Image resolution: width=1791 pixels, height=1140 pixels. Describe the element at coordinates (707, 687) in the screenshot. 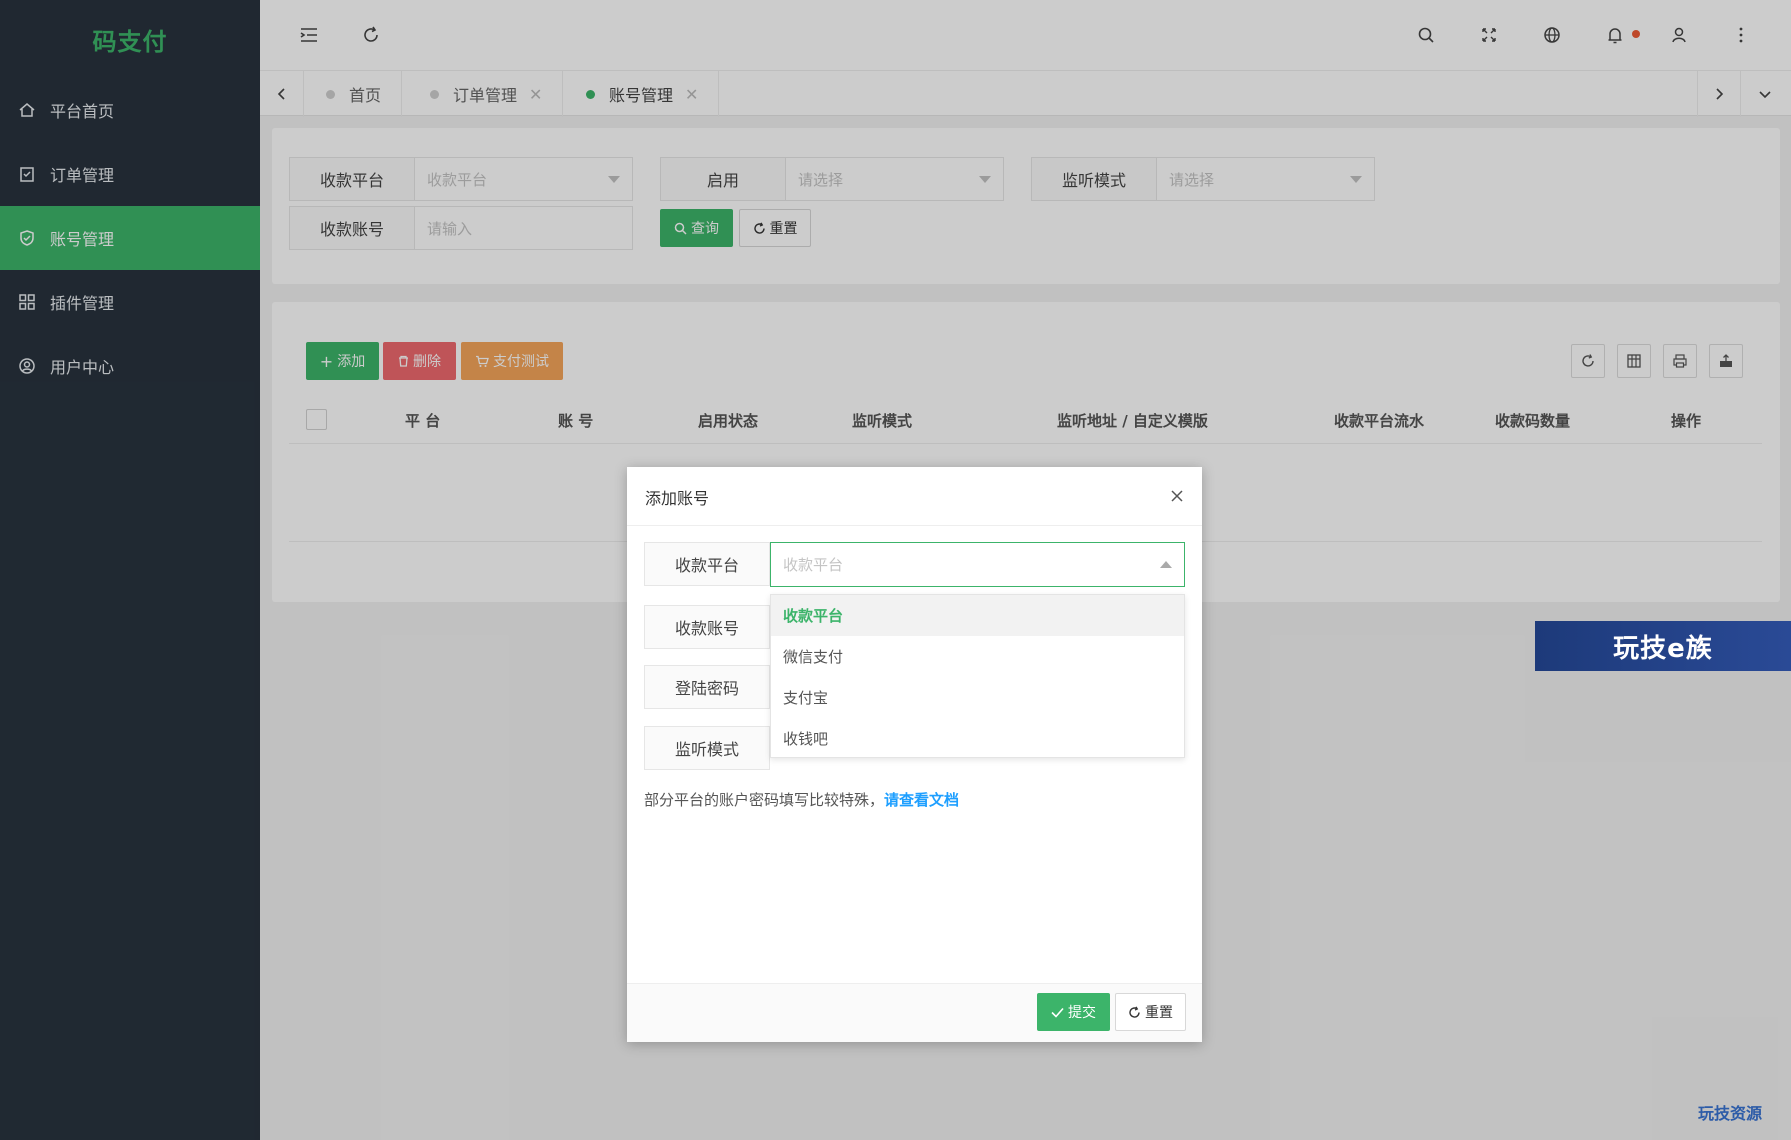

I see `modal-password-label: 登陆密码` at that location.